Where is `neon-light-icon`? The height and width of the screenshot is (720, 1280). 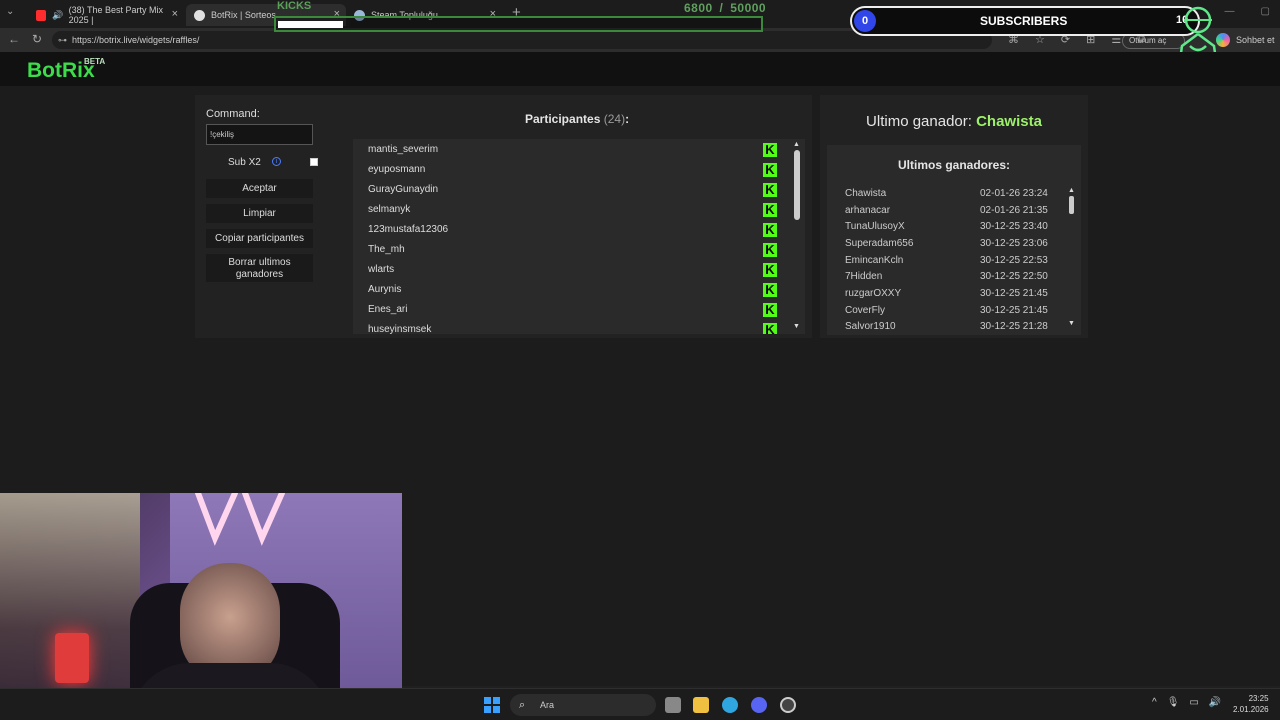
neon-light-icon is located at coordinates (240, 519).